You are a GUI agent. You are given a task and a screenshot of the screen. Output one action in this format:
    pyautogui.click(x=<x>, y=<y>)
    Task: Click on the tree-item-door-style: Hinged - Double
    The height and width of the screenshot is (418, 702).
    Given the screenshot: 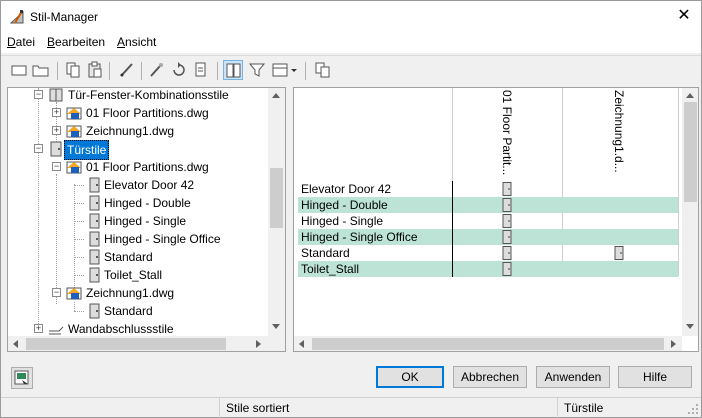 What is the action you would take?
    pyautogui.click(x=143, y=203)
    